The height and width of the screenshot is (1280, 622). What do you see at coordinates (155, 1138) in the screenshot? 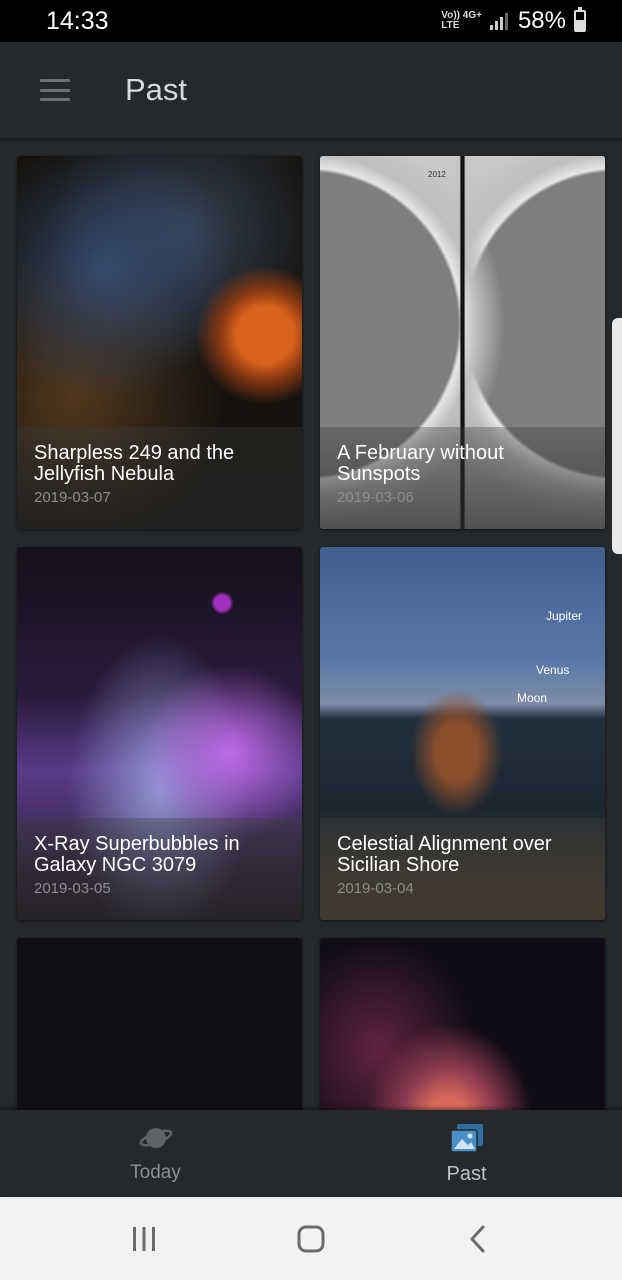
I see `planet-icon` at bounding box center [155, 1138].